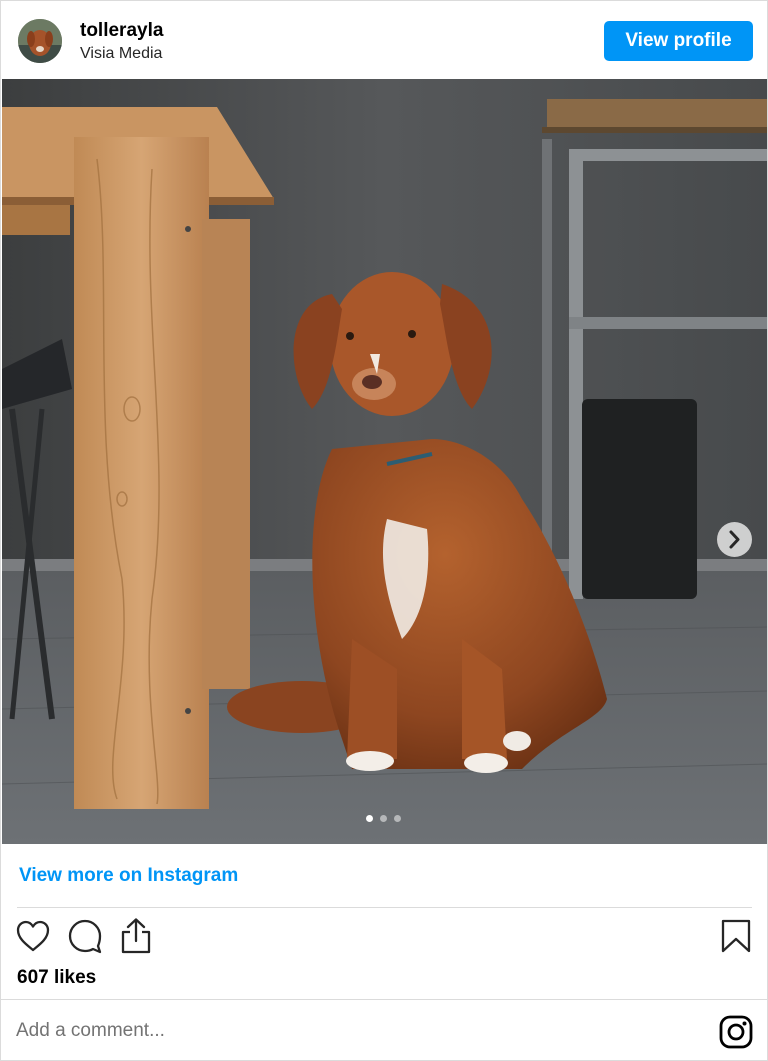  I want to click on likes-count: 607 likes, so click(56, 978).